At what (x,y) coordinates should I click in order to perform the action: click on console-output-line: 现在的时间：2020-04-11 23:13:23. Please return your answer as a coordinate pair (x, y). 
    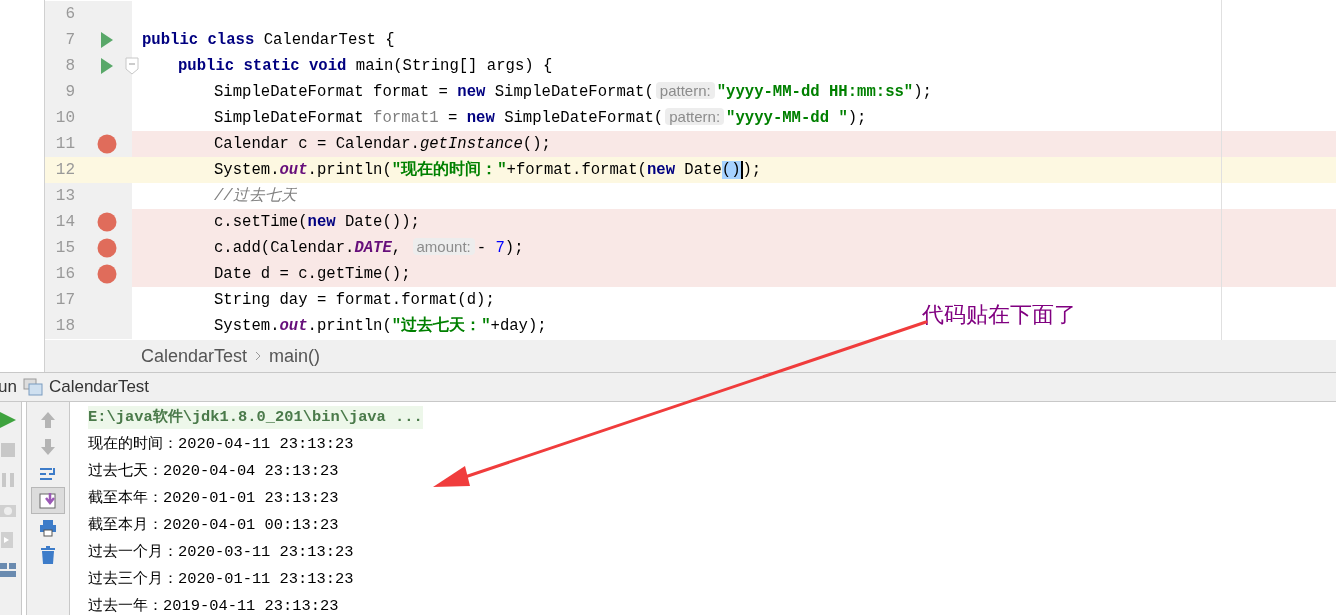
    Looking at the image, I should click on (221, 444).